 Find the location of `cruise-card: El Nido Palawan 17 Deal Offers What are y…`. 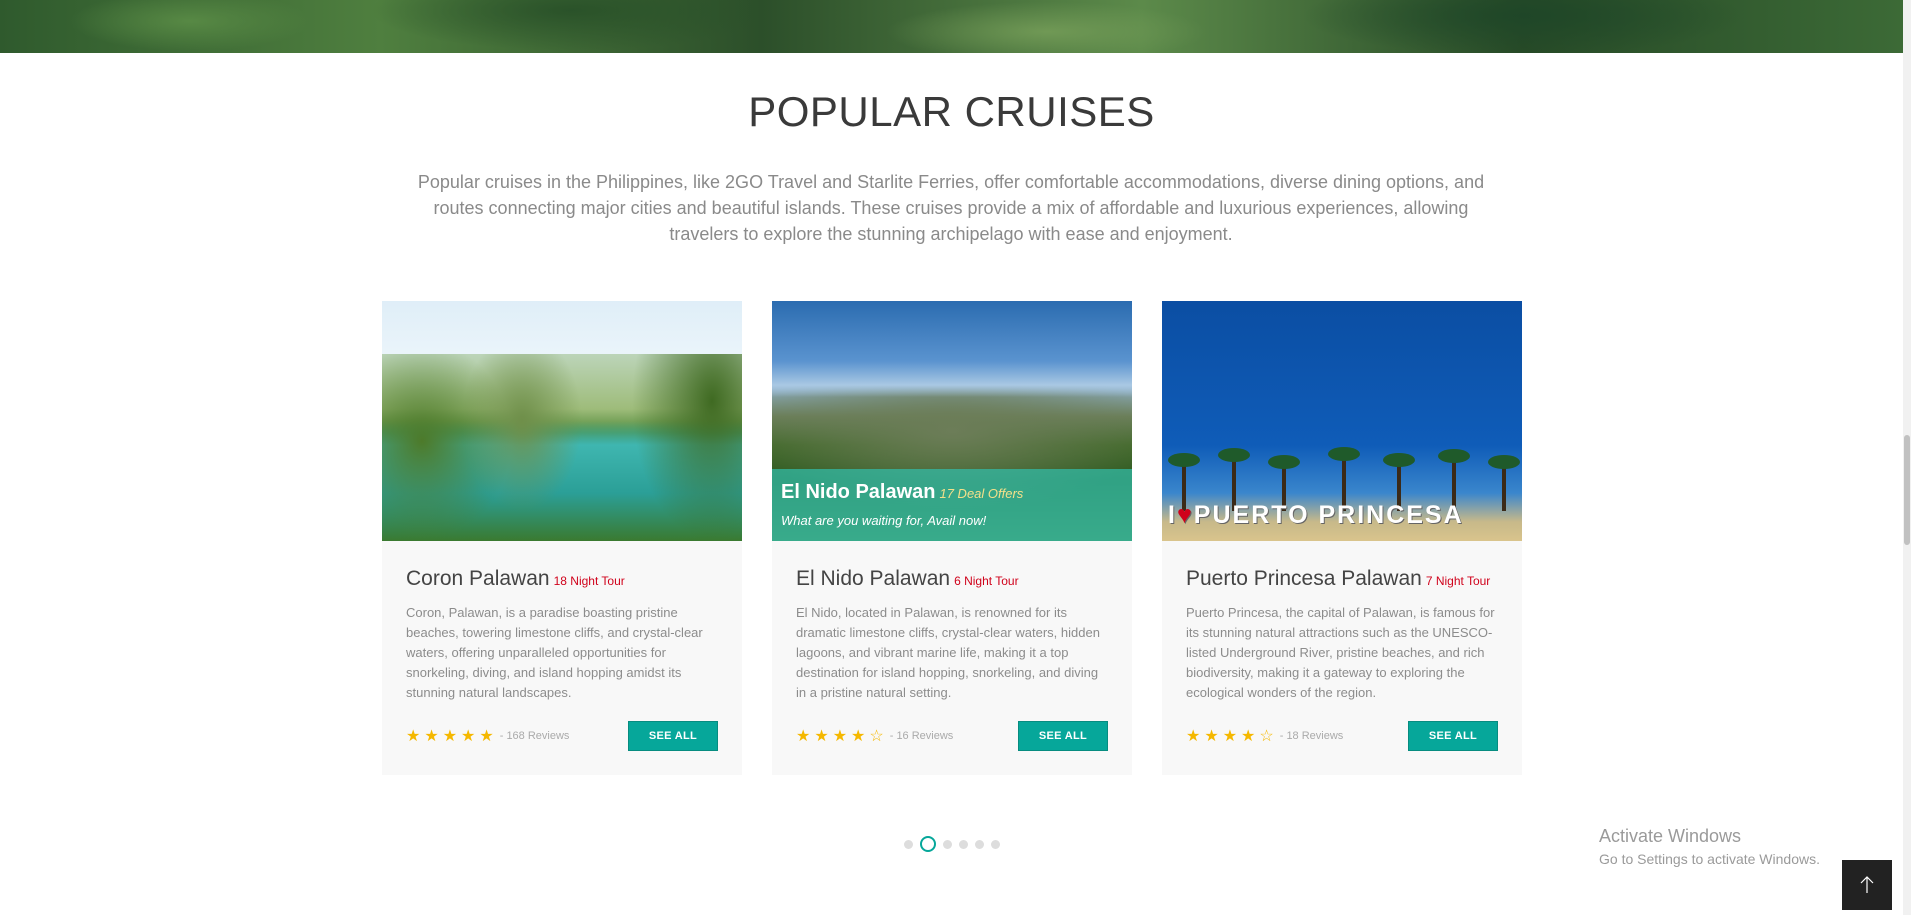

cruise-card: El Nido Palawan 17 Deal Offers What are y… is located at coordinates (952, 538).